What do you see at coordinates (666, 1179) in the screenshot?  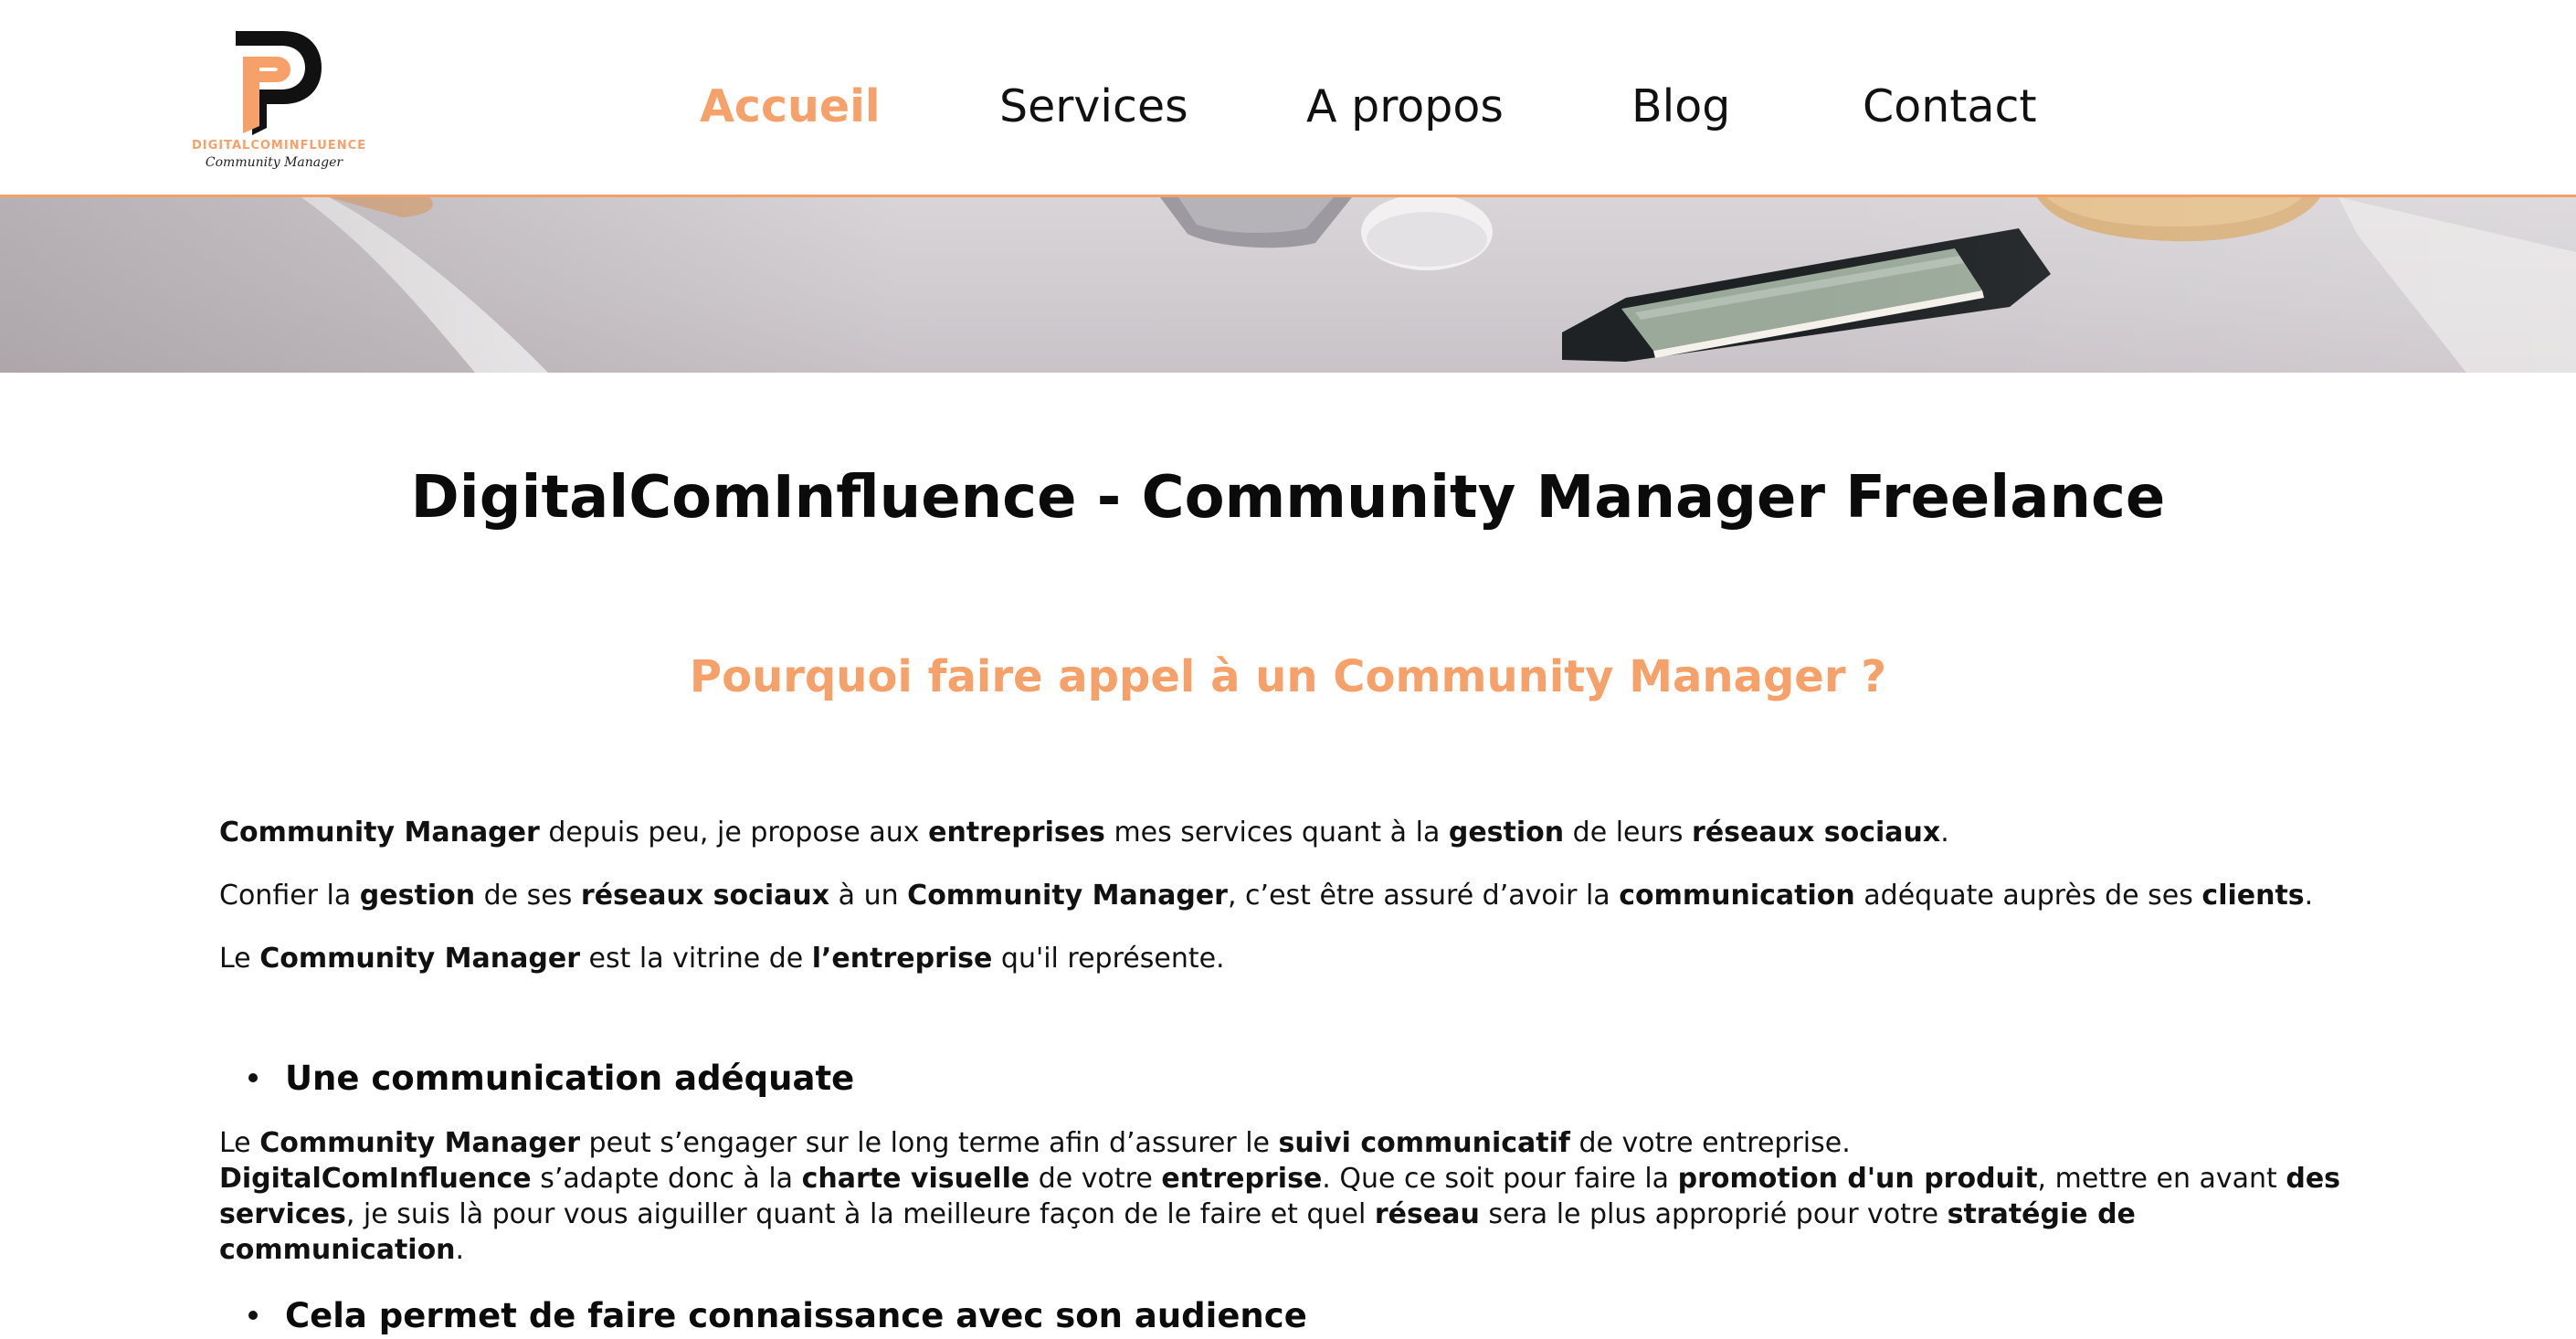 I see `text-run: s’adapte donc à la` at bounding box center [666, 1179].